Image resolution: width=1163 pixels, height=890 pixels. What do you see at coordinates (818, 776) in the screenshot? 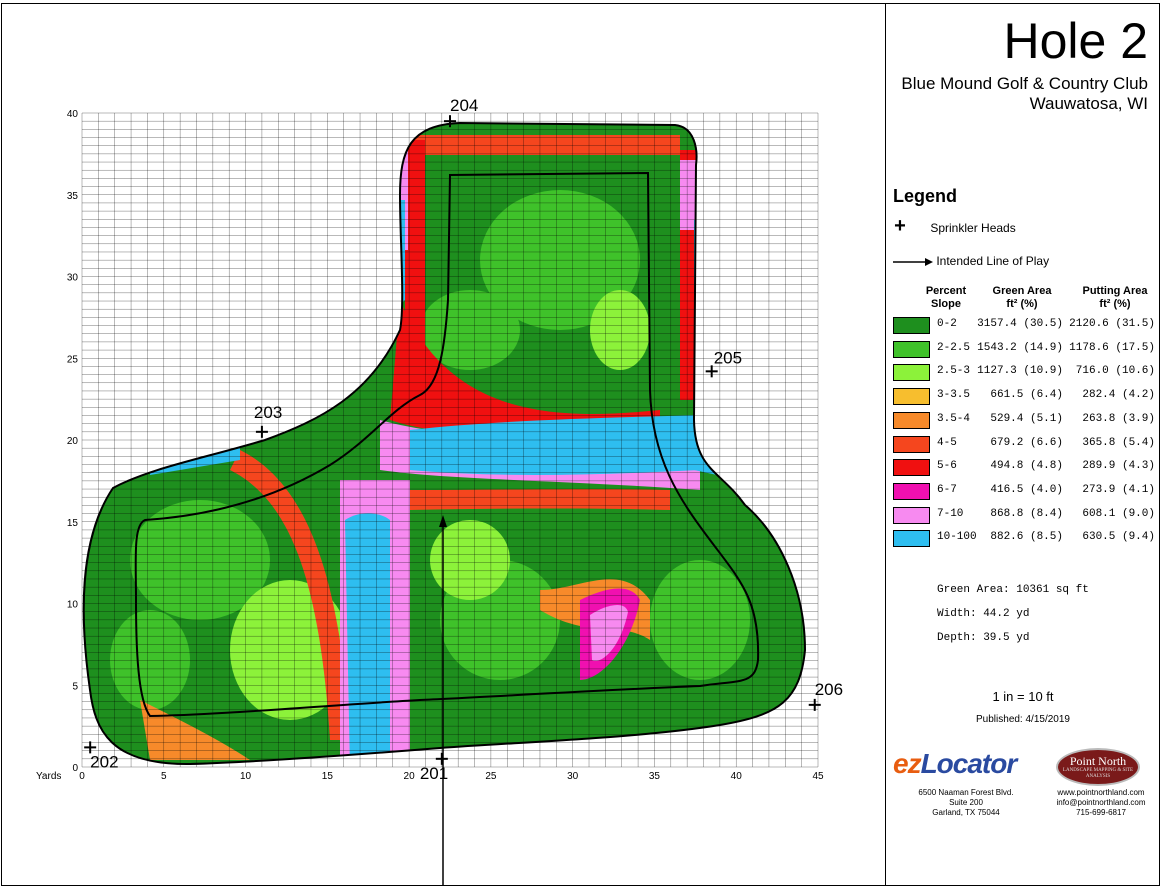
I see `x-tick-label: 45` at bounding box center [818, 776].